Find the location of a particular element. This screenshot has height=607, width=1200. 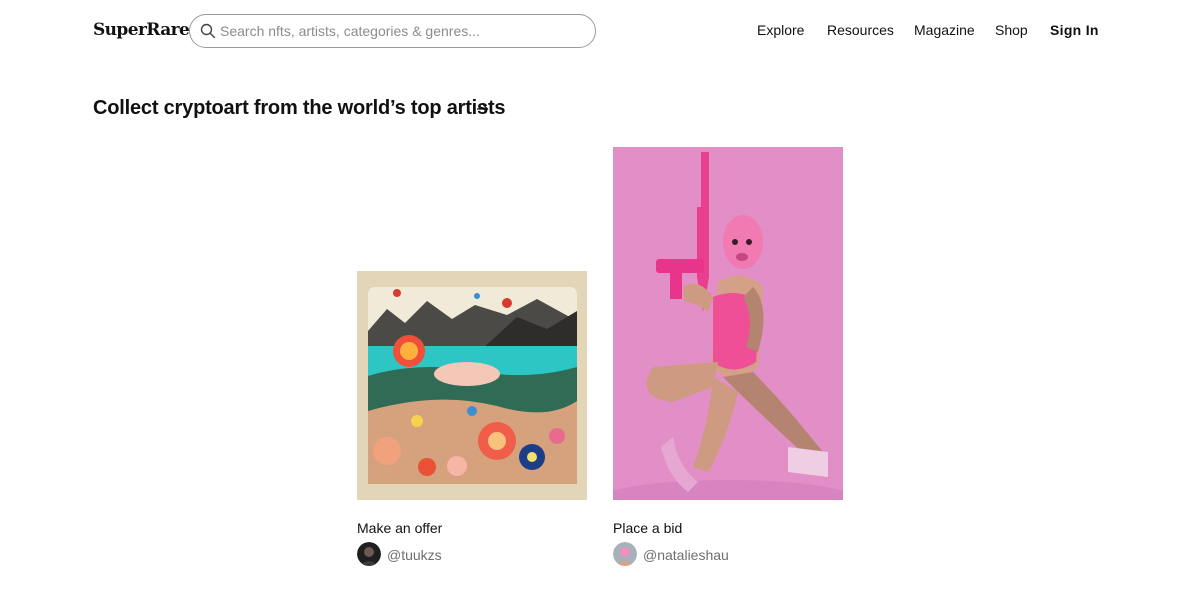

nav-magazine: Magazine is located at coordinates (944, 30).